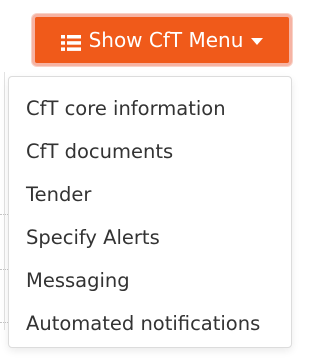  I want to click on list-icon, so click(70, 41).